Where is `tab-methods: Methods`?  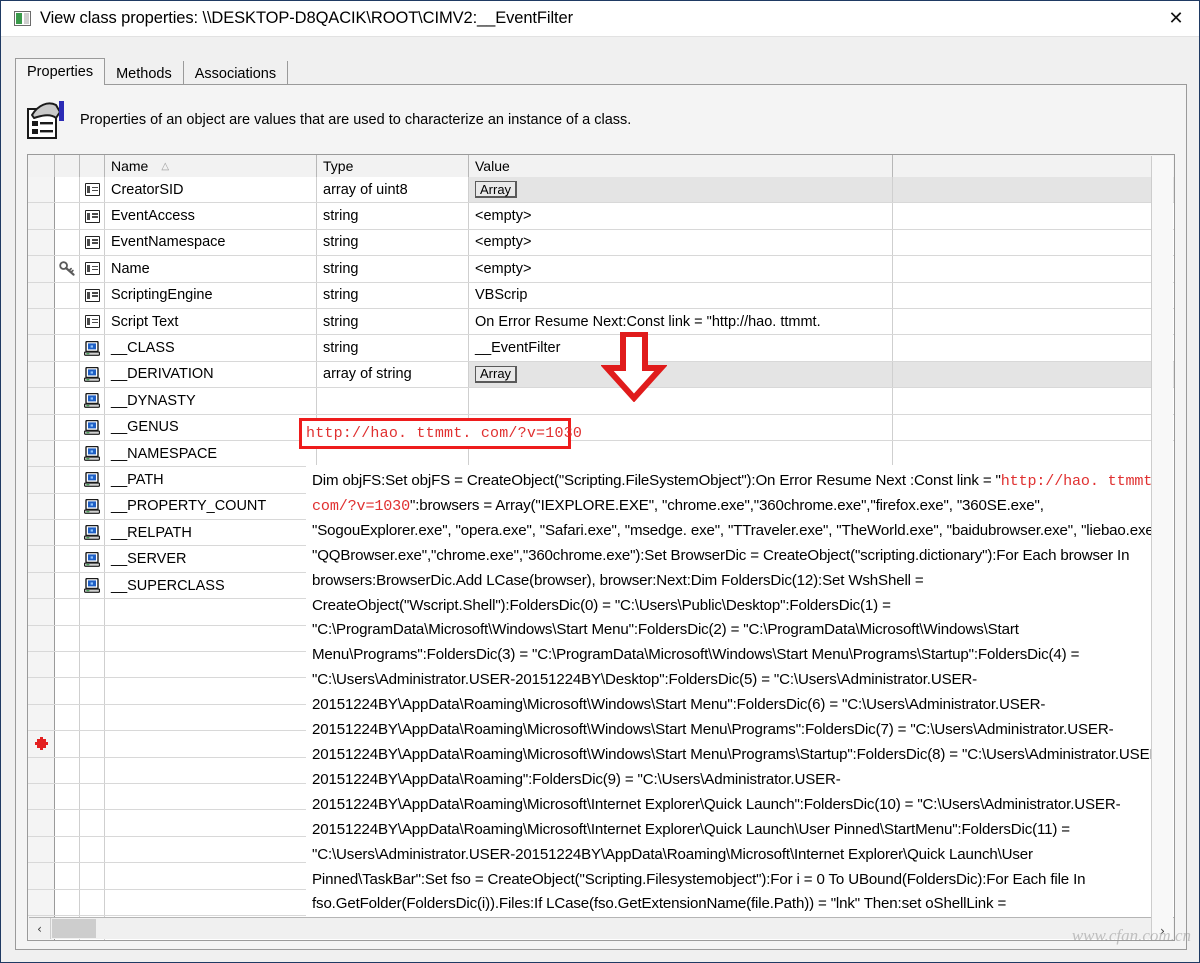 tab-methods: Methods is located at coordinates (144, 73).